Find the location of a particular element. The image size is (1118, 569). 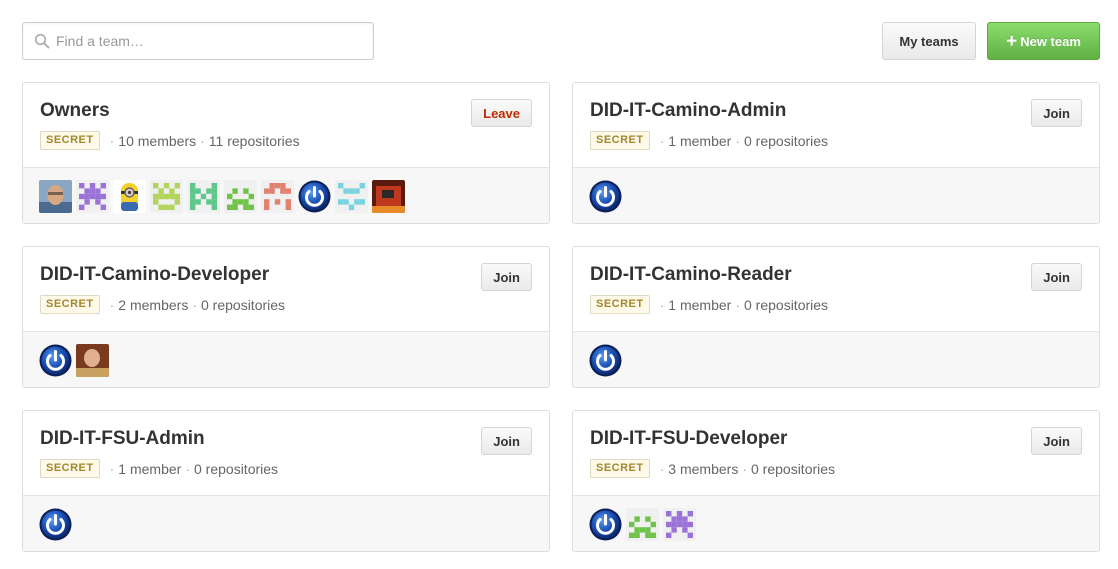

photo-avatar-red is located at coordinates (388, 196).